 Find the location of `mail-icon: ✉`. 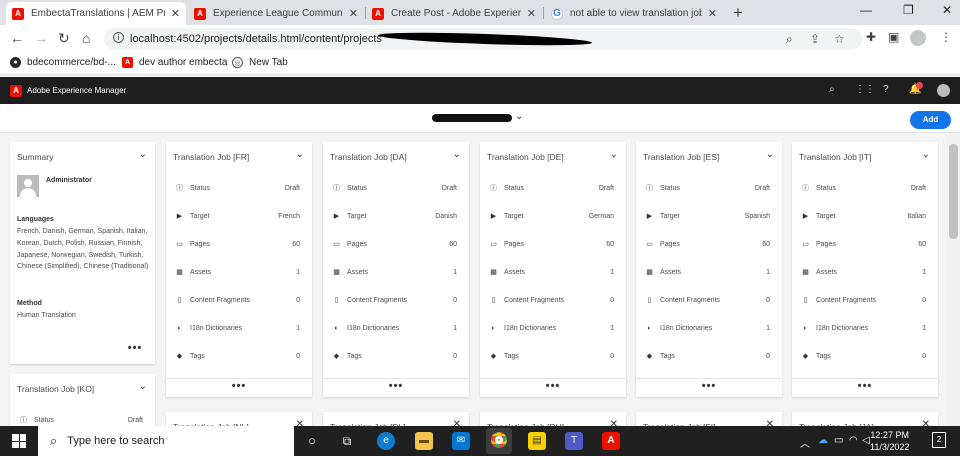

mail-icon: ✉ is located at coordinates (461, 441).